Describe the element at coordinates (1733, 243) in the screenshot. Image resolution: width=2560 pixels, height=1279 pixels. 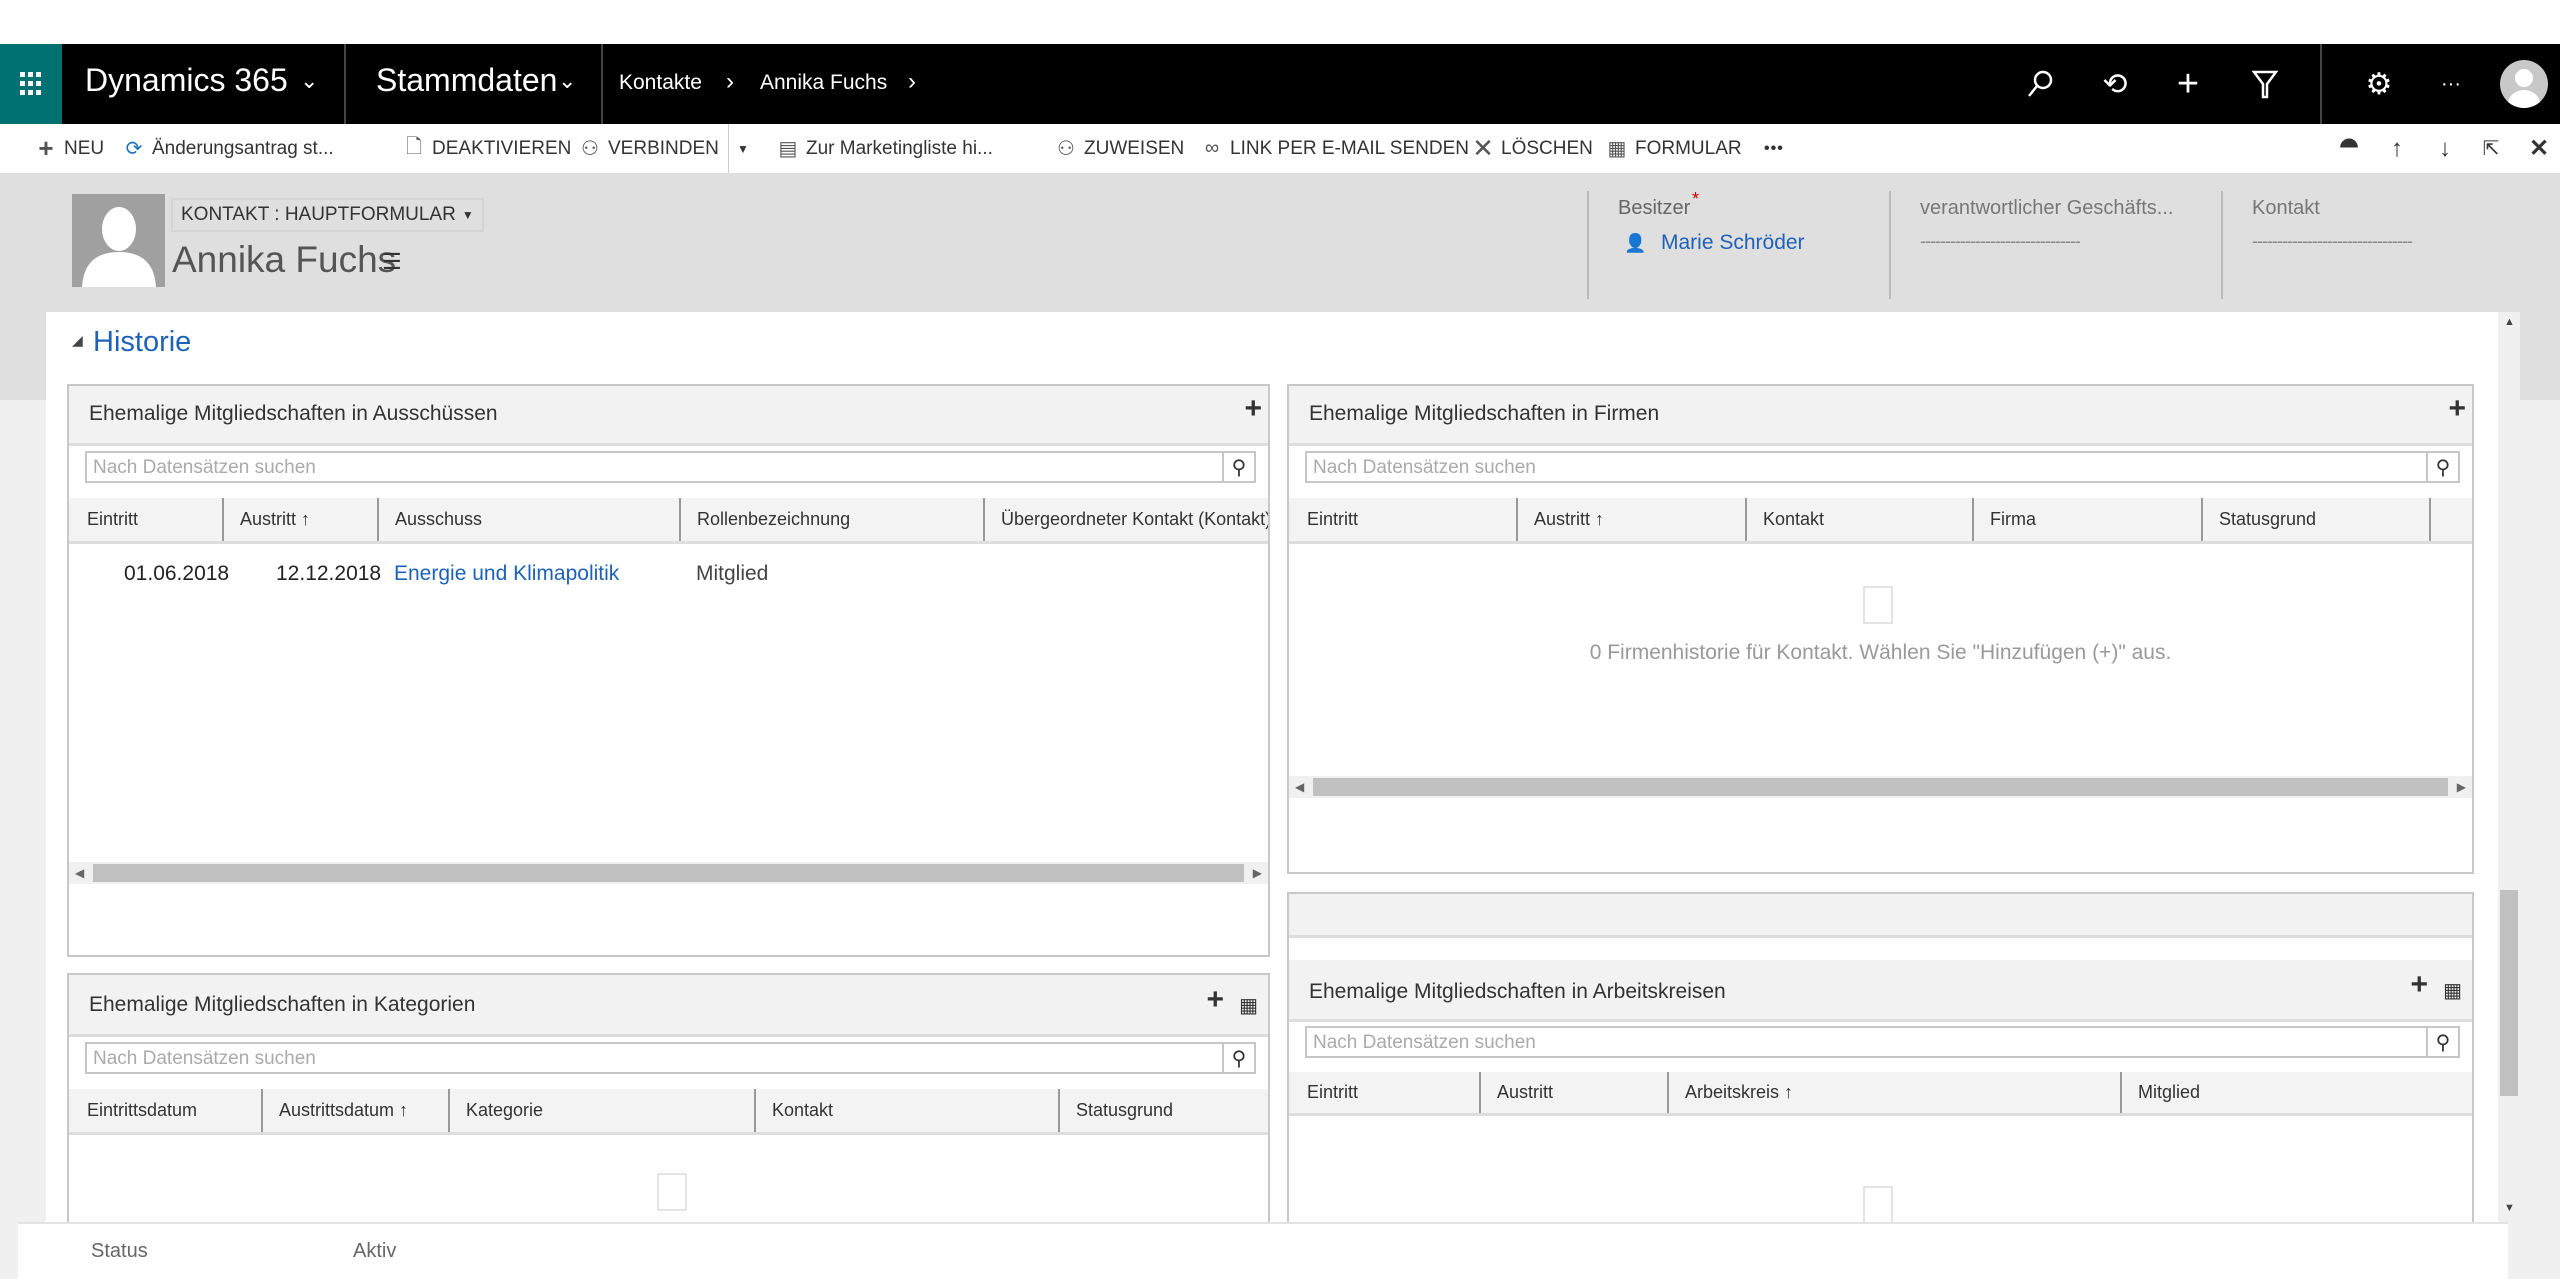
I see `owner-link: Marie Schröder` at that location.